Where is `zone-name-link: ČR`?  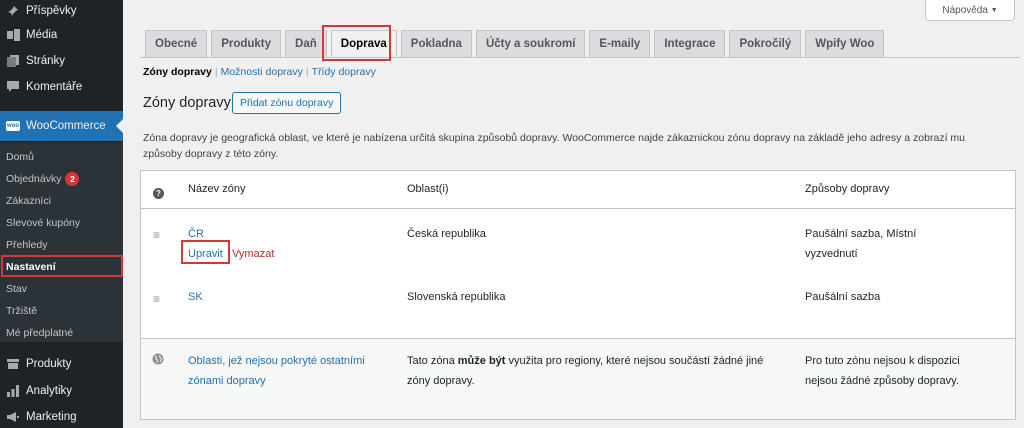 zone-name-link: ČR is located at coordinates (196, 234).